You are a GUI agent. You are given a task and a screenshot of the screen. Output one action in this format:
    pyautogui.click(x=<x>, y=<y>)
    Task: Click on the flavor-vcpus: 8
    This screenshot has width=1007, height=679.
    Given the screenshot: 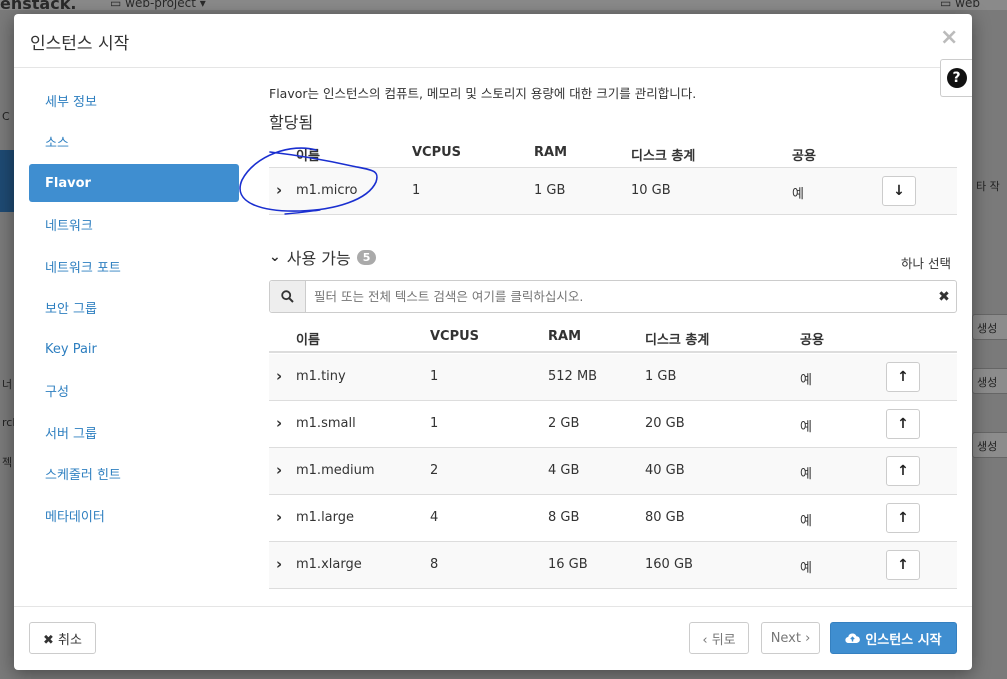 What is the action you would take?
    pyautogui.click(x=434, y=564)
    